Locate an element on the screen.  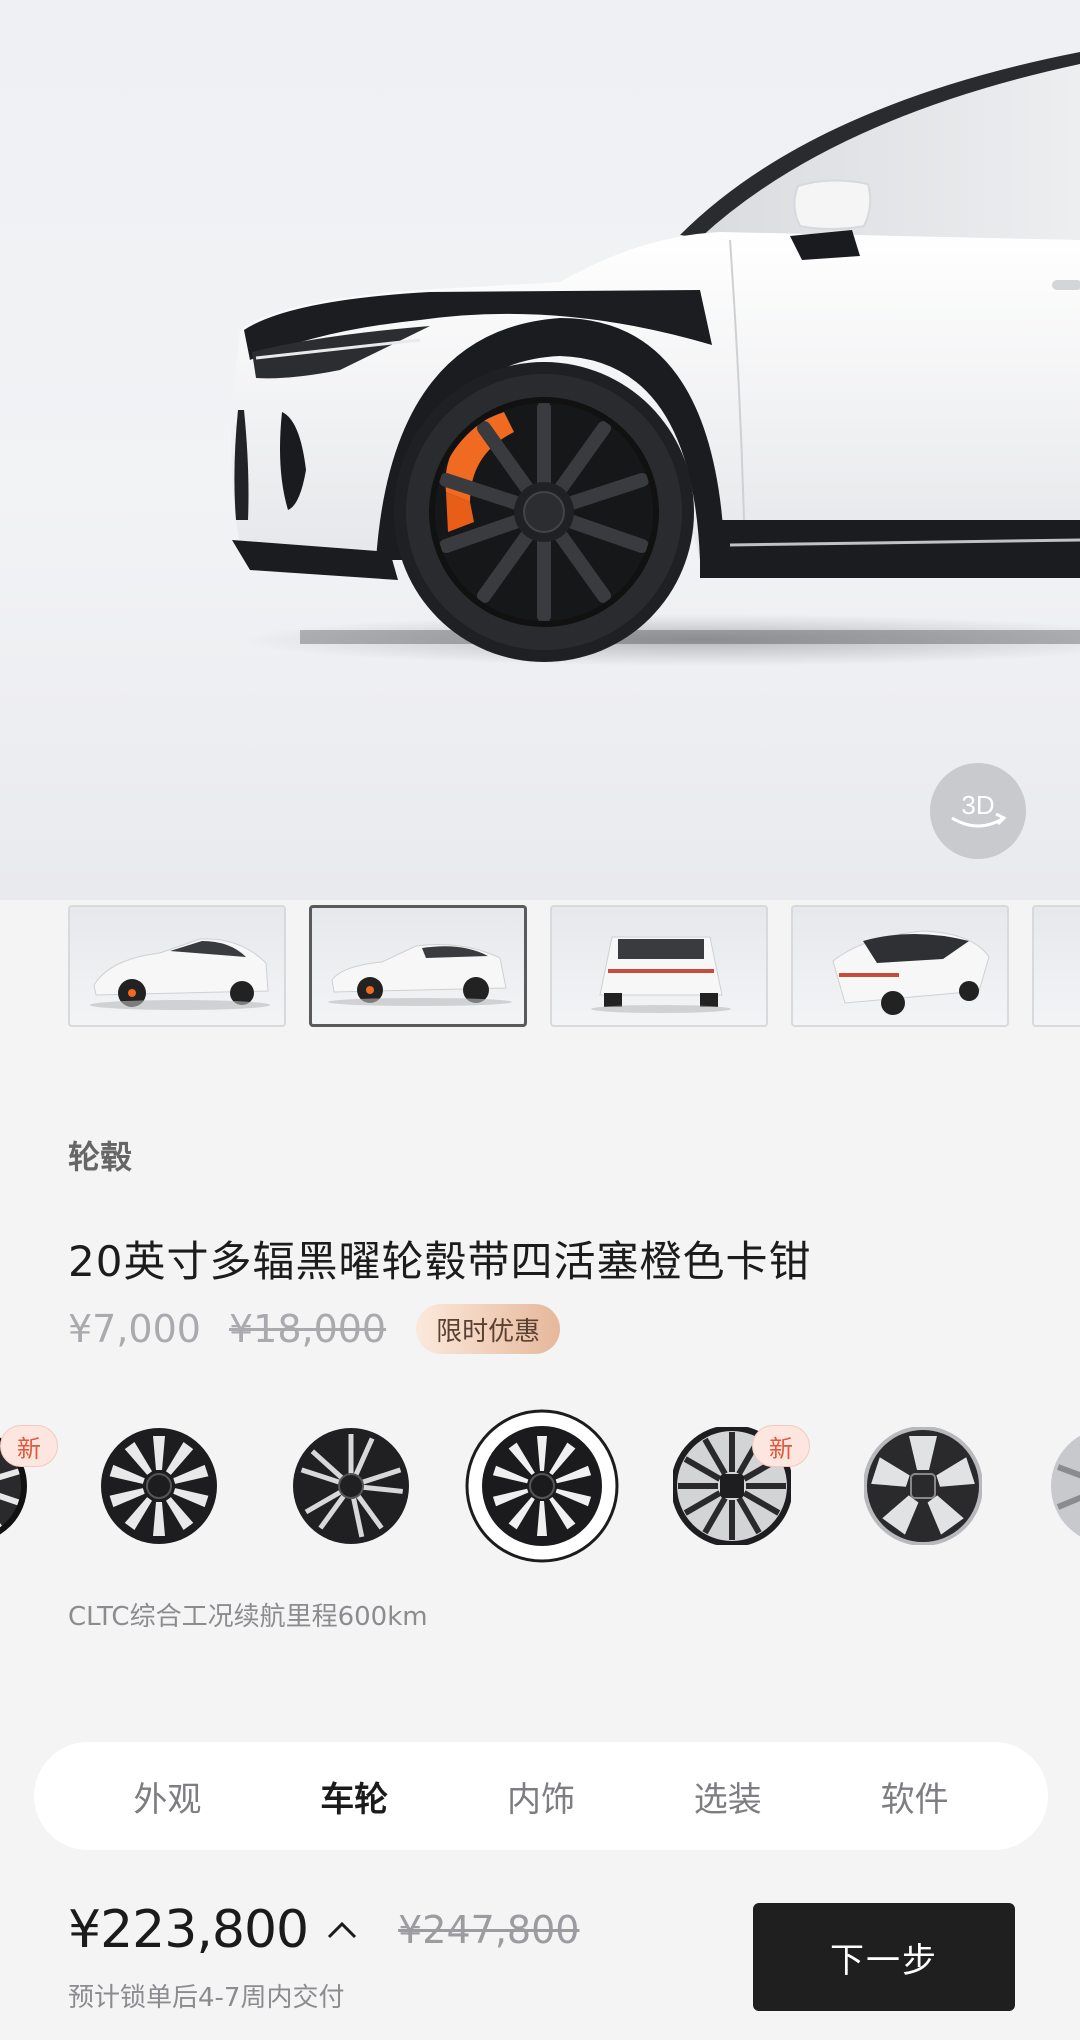
option-price-original: ¥18,000 is located at coordinates (307, 1329).